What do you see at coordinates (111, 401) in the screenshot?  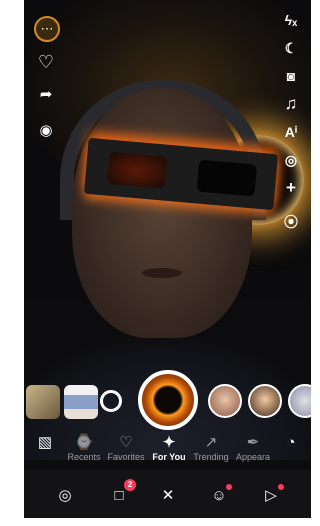 I see `empty-lens-slot` at bounding box center [111, 401].